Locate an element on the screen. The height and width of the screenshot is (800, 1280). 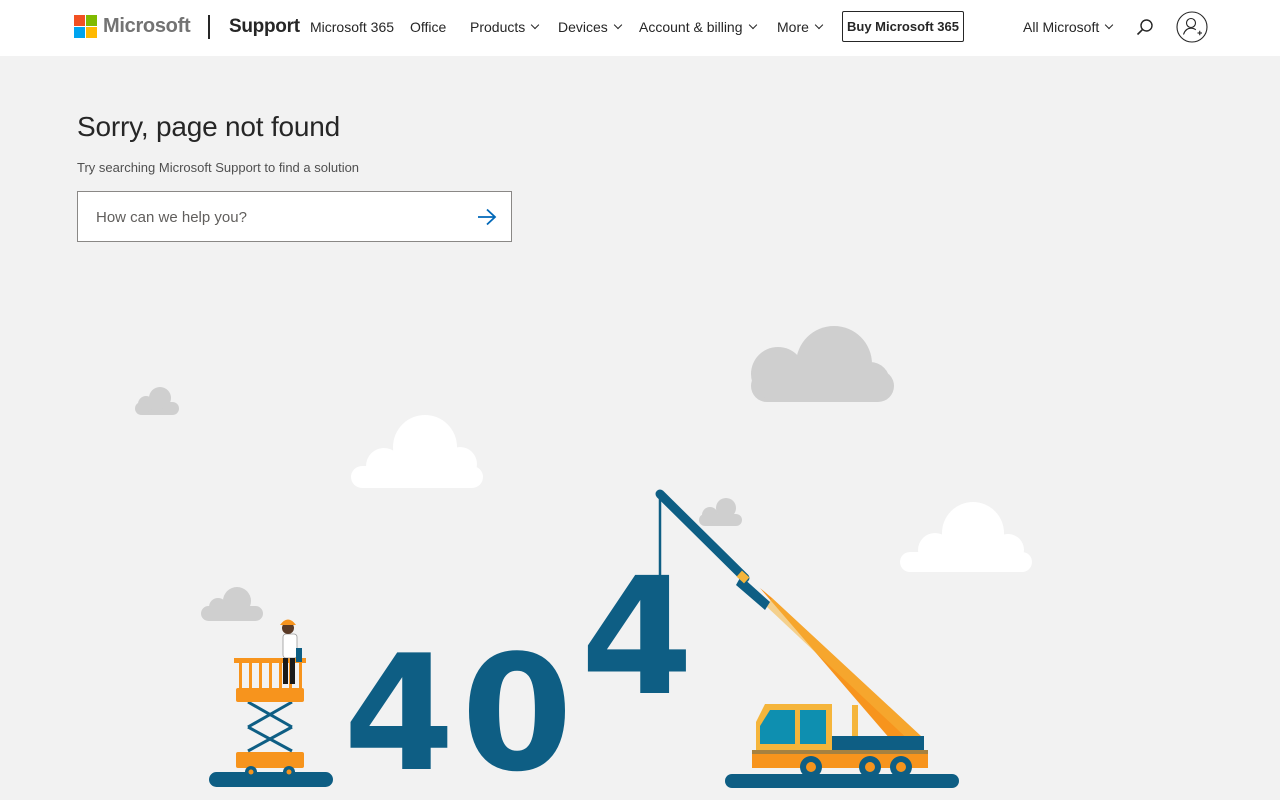
header-divider is located at coordinates (209, 27).